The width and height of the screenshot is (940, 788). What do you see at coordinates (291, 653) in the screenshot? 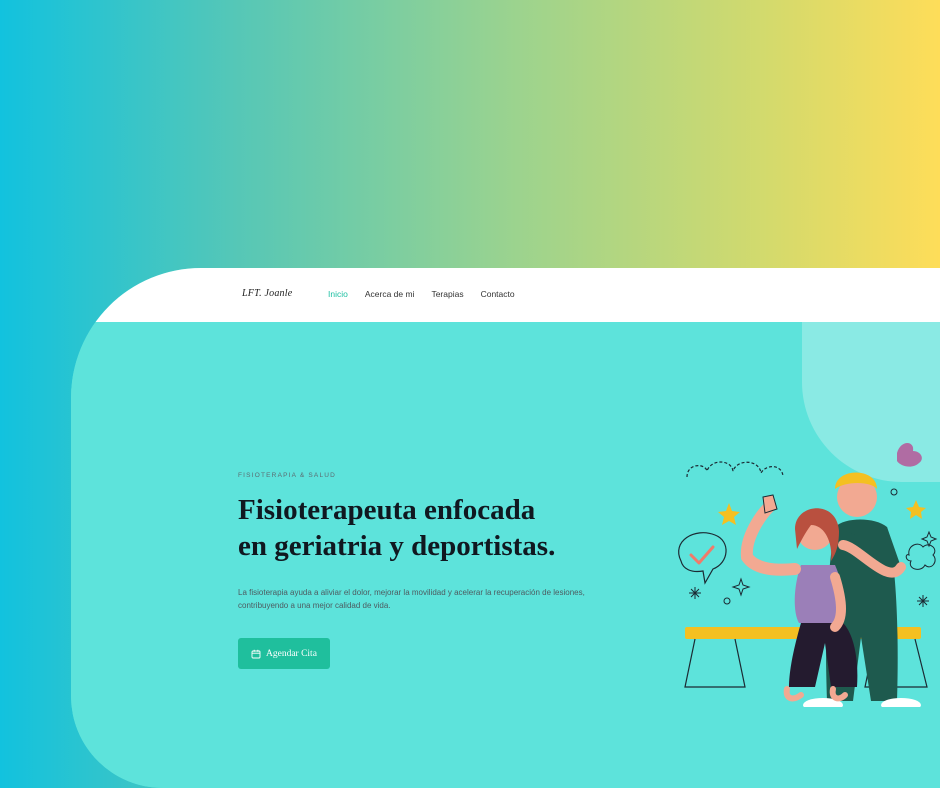
I see `cta-label: Agendar Cita` at bounding box center [291, 653].